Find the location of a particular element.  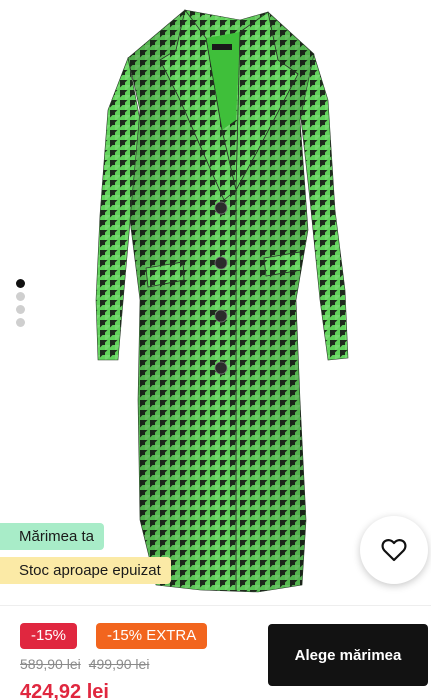

discount-badges: -15% -15% EXTRA is located at coordinates (114, 636).